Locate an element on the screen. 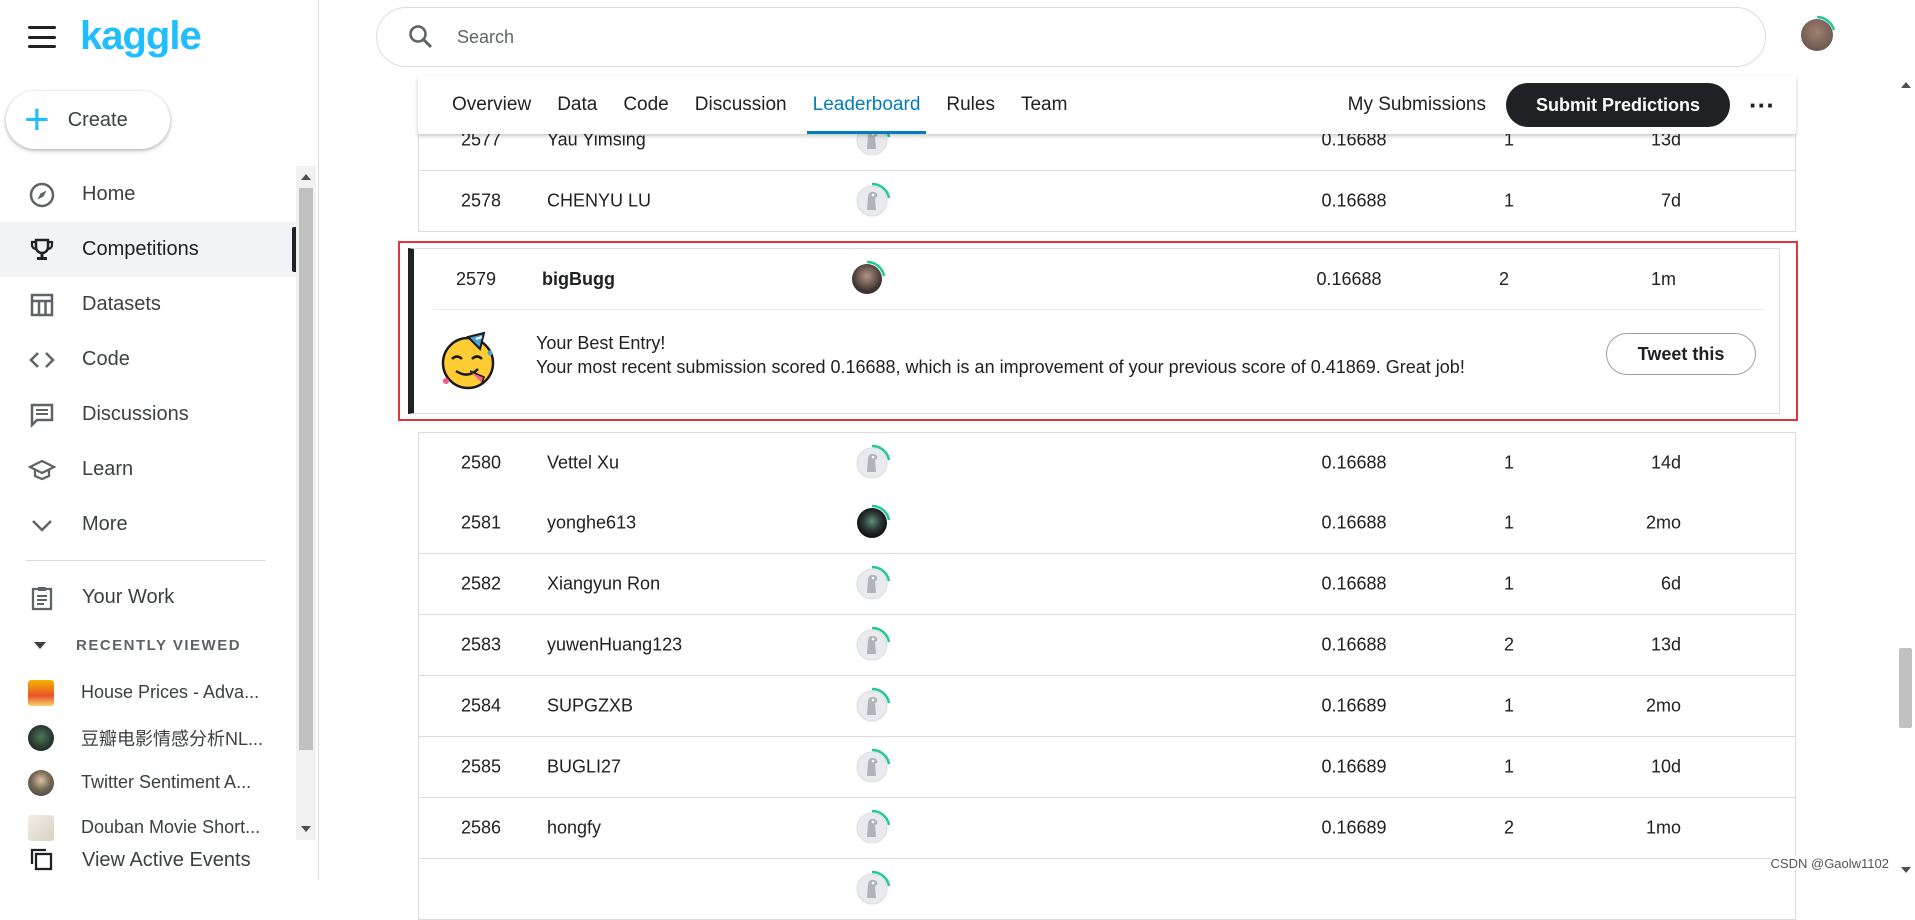 This screenshot has height=920, width=1915. tab-leaderboard: Leaderboard is located at coordinates (866, 105).